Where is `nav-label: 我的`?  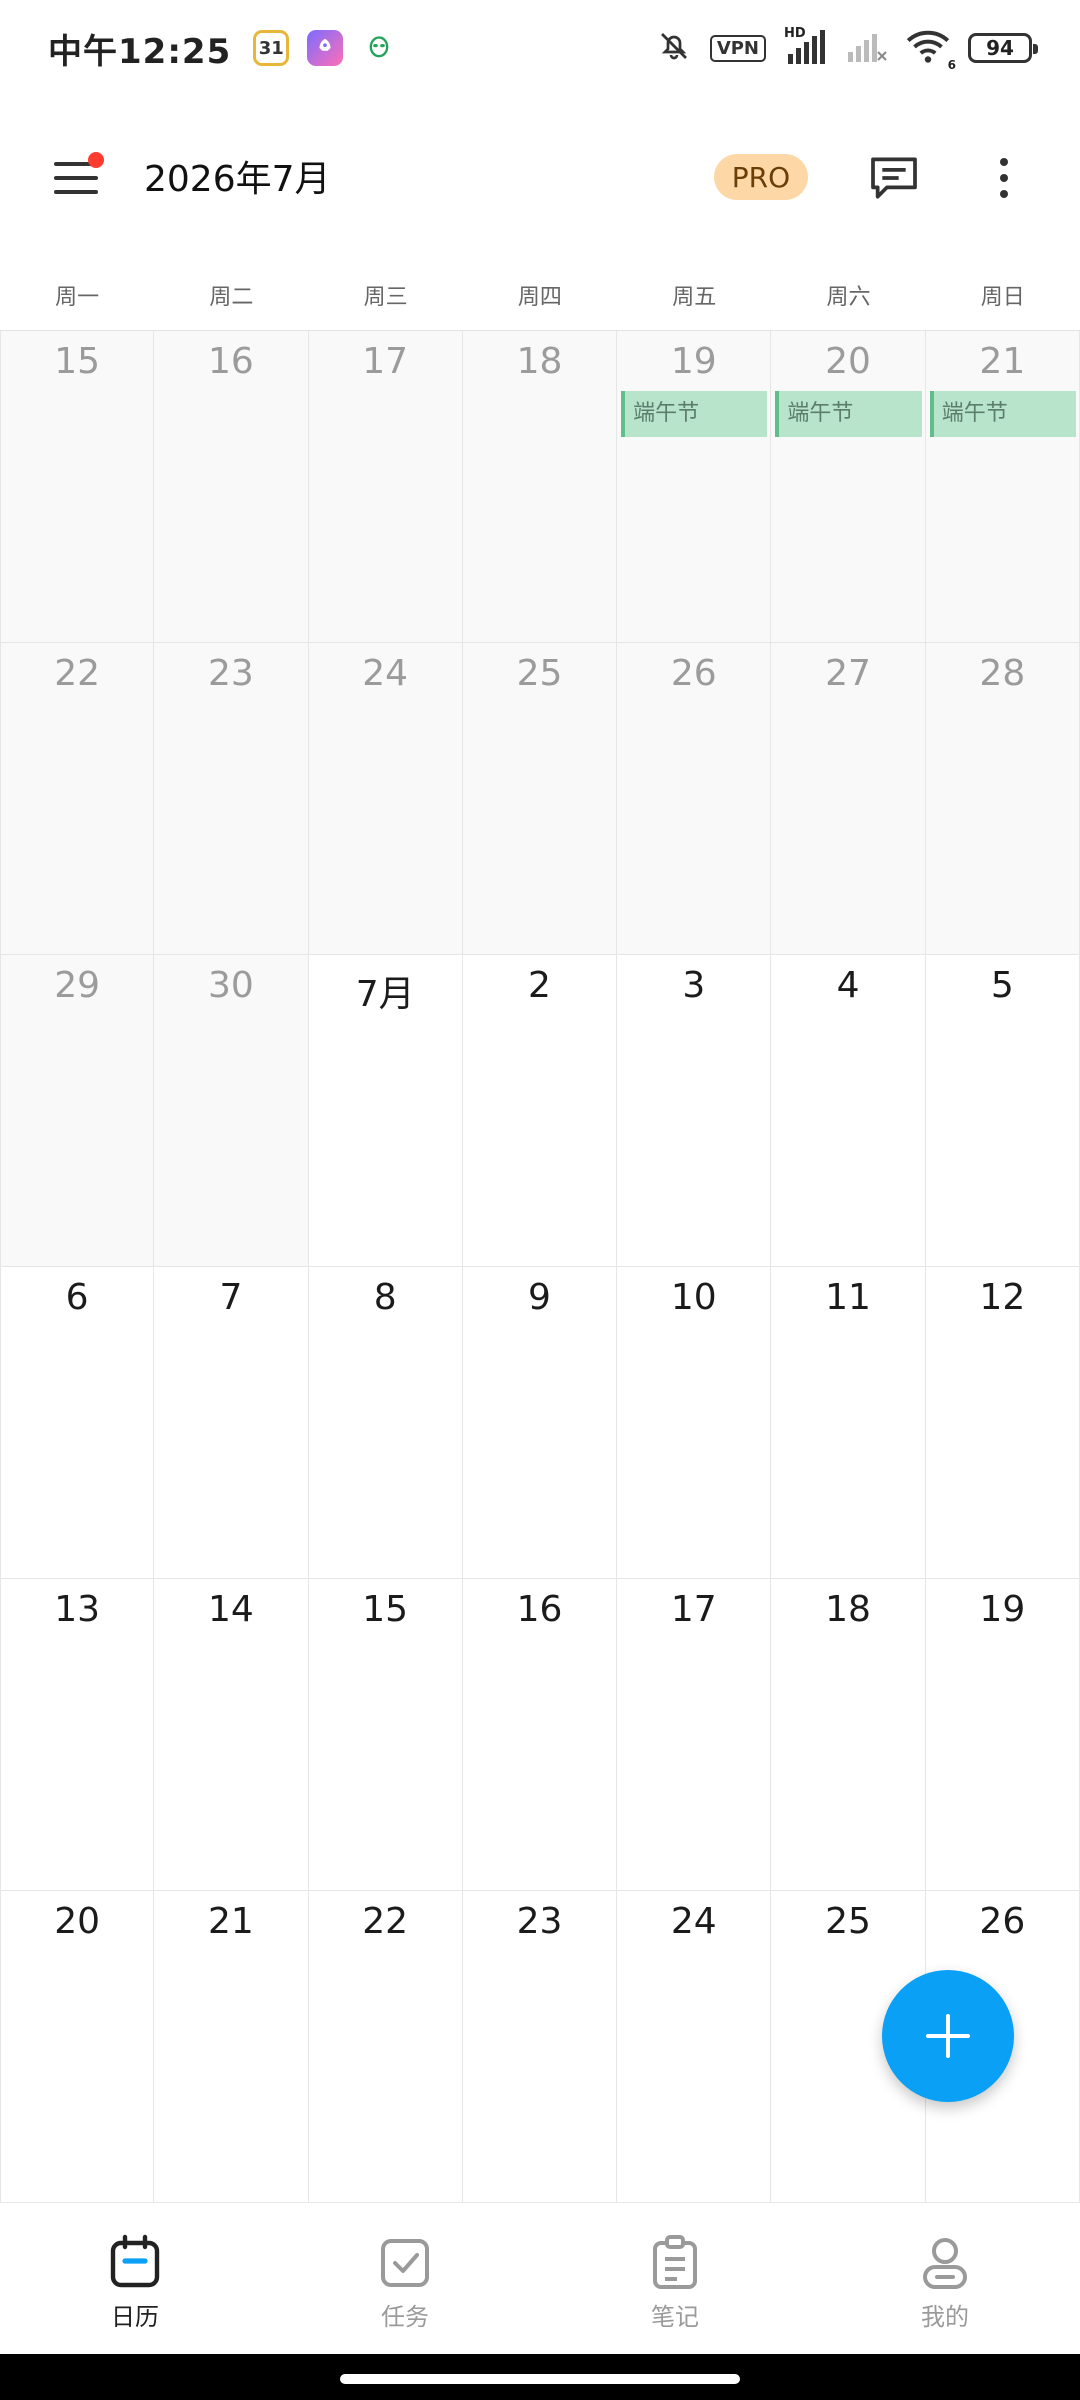 nav-label: 我的 is located at coordinates (945, 2317).